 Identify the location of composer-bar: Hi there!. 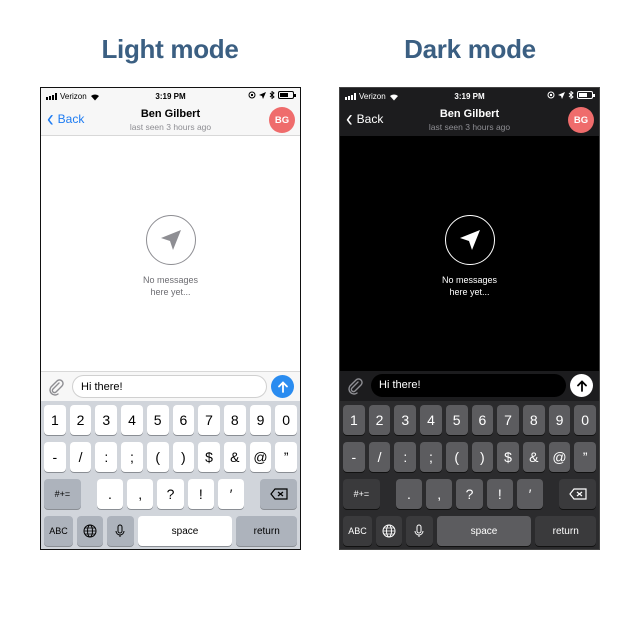
(469, 386).